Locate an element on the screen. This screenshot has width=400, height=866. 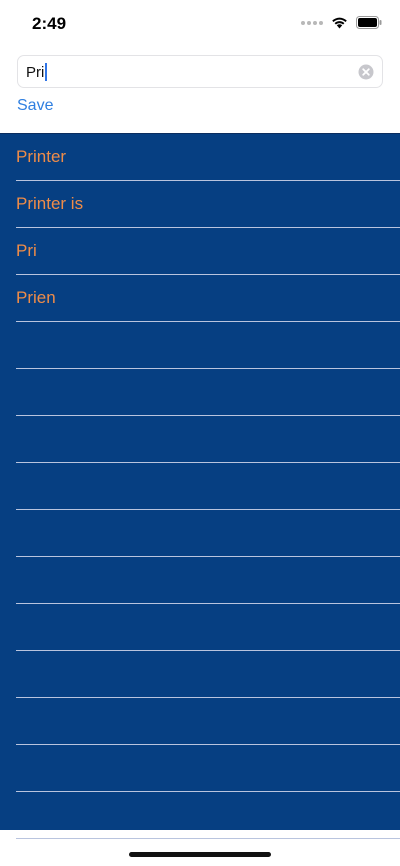
home-indicator is located at coordinates (200, 854).